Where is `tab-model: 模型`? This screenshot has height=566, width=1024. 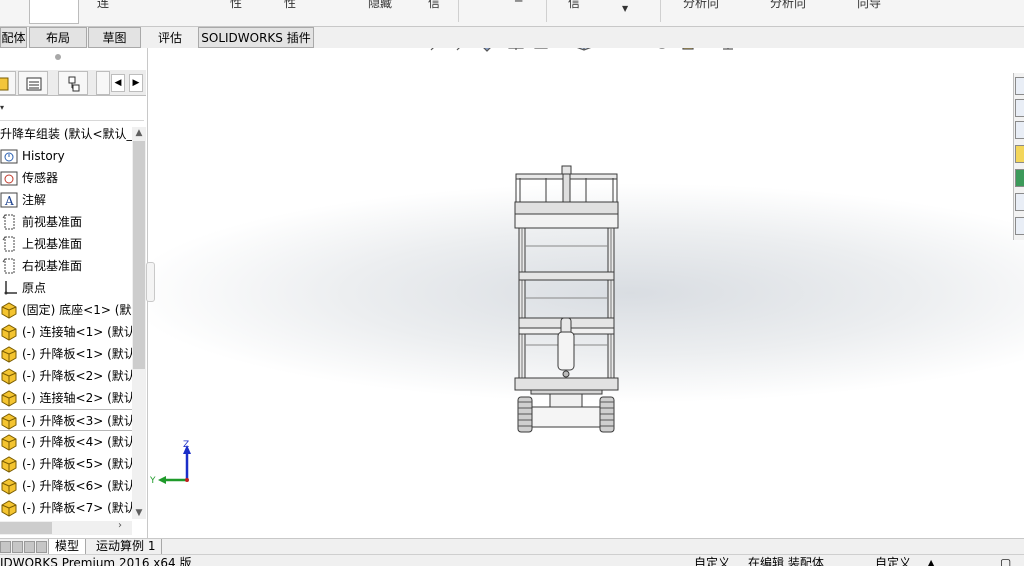 tab-model: 模型 is located at coordinates (67, 546).